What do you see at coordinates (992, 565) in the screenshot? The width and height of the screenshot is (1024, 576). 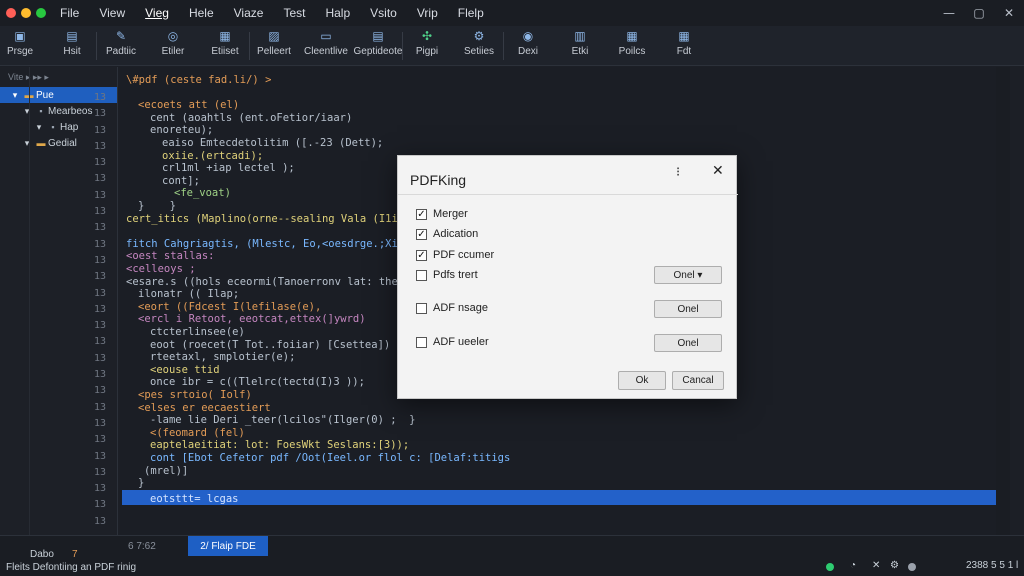 I see `status-numbers: 2388 5 5 1 l` at bounding box center [992, 565].